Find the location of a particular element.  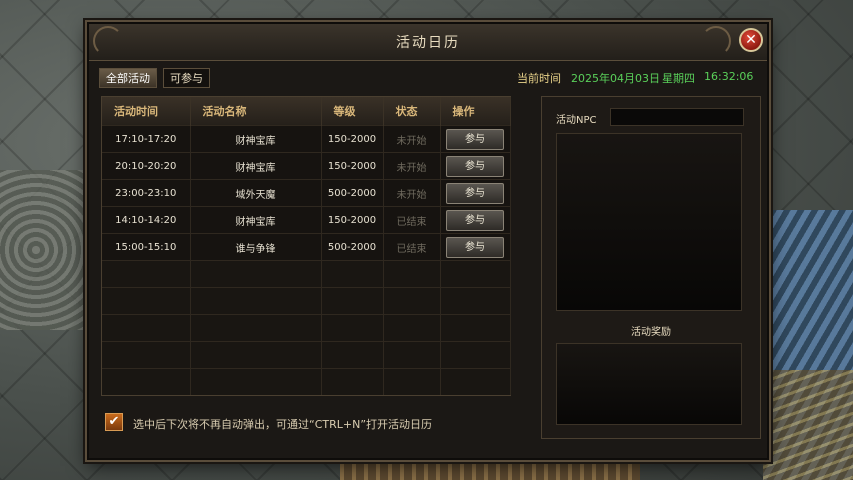

panel-titlebar: 活动日历 ✕ is located at coordinates (428, 42).